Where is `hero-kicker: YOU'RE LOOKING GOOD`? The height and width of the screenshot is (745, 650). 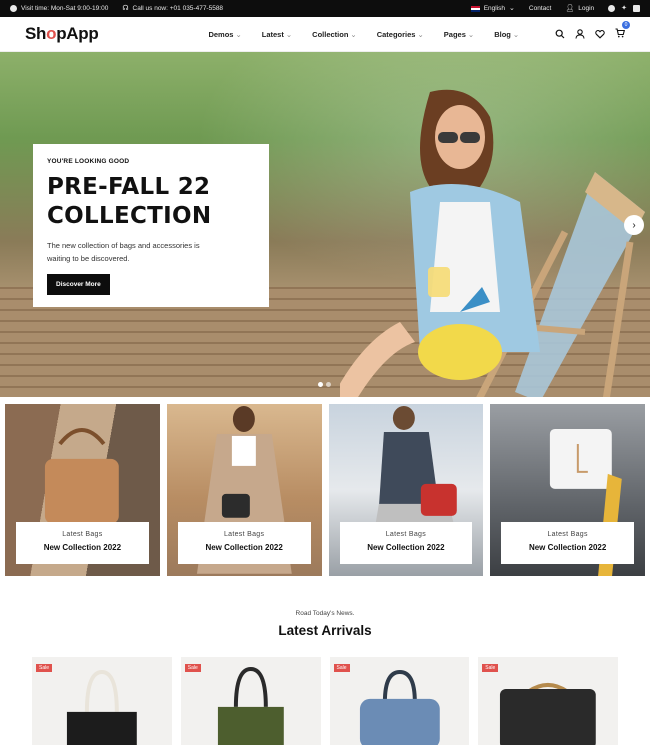
hero-kicker: YOU'RE LOOKING GOOD is located at coordinates (88, 161).